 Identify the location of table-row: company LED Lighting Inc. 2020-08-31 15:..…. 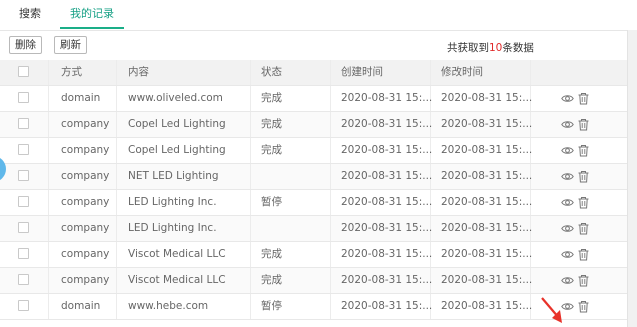
(313, 229).